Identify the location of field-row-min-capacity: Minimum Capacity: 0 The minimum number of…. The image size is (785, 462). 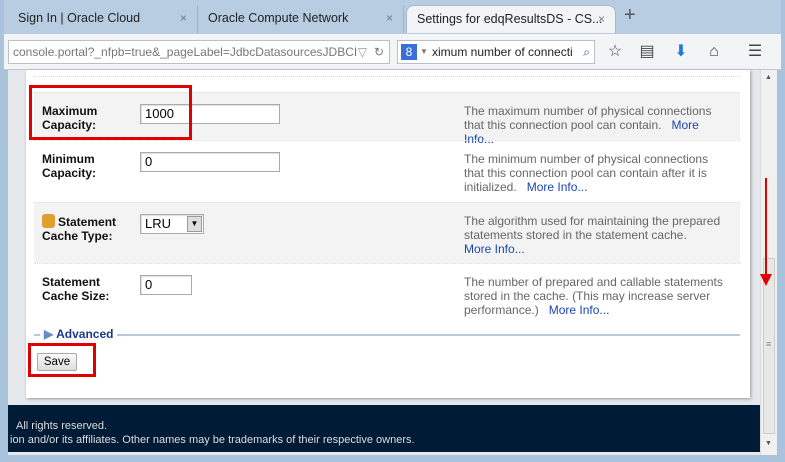
(387, 171).